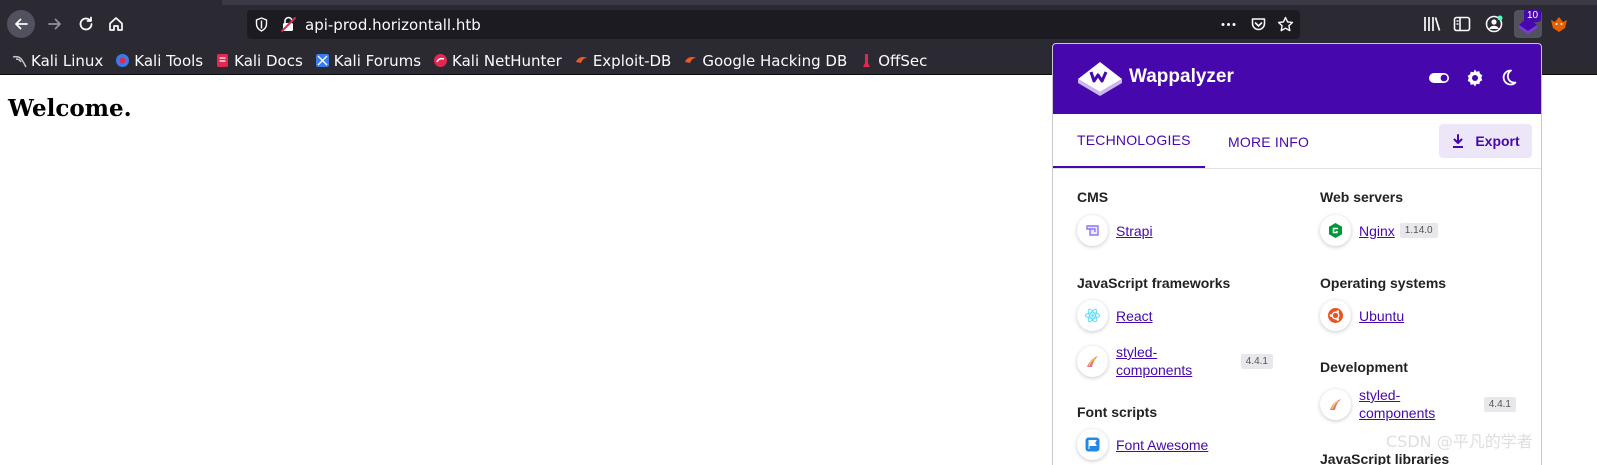  I want to click on account-icon, so click(1494, 24).